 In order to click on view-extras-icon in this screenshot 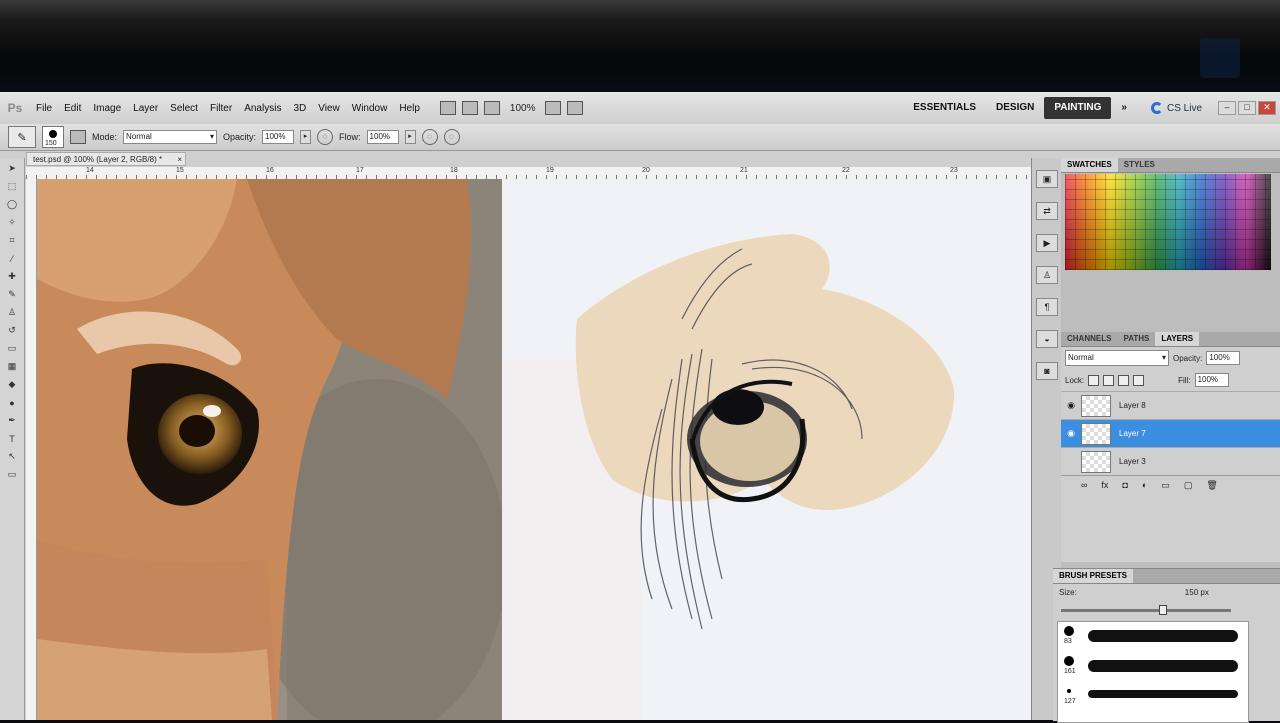, I will do `click(491, 108)`.